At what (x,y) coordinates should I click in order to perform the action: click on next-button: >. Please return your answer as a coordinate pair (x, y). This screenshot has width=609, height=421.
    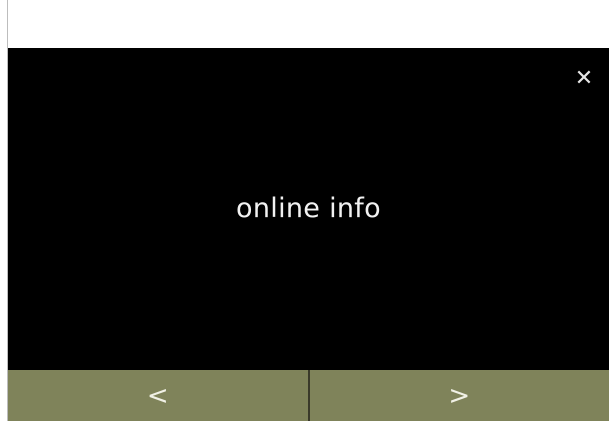
    Looking at the image, I should click on (459, 395).